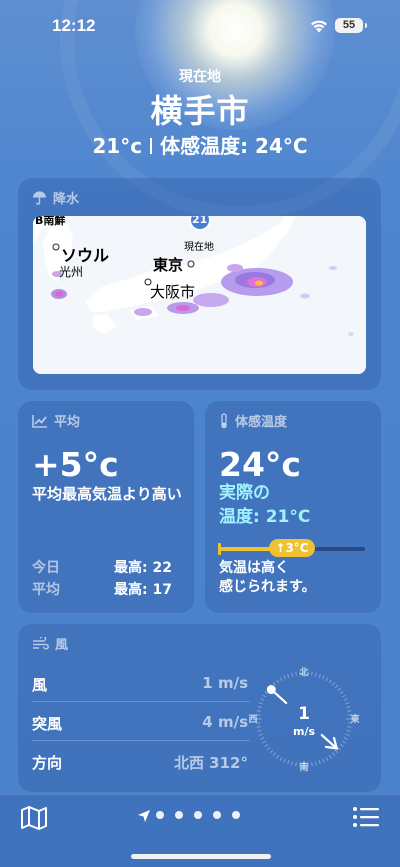 Image resolution: width=400 pixels, height=867 pixels. Describe the element at coordinates (168, 265) in the screenshot. I see `map-label-tokyo: 東京` at that location.